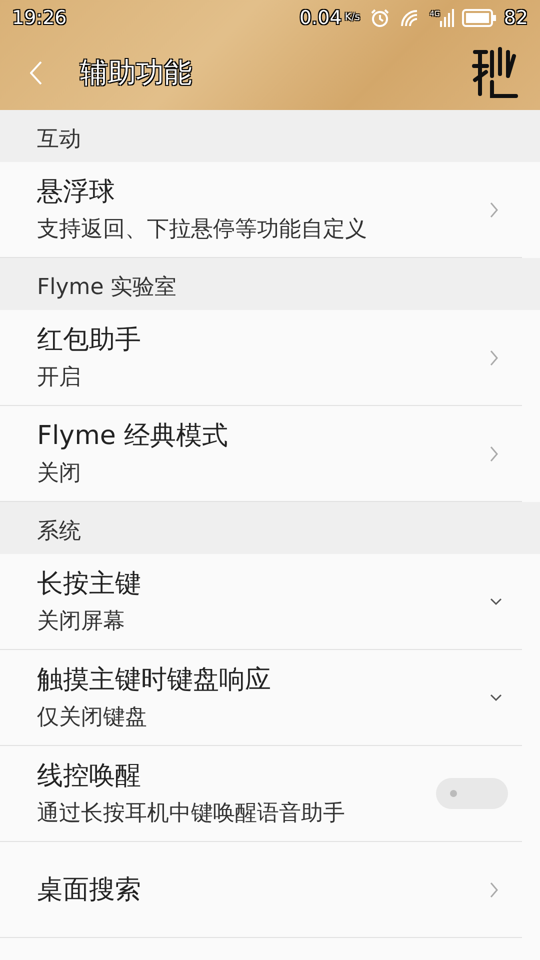 The height and width of the screenshot is (960, 540). What do you see at coordinates (472, 793) in the screenshot?
I see `toggle-switch` at bounding box center [472, 793].